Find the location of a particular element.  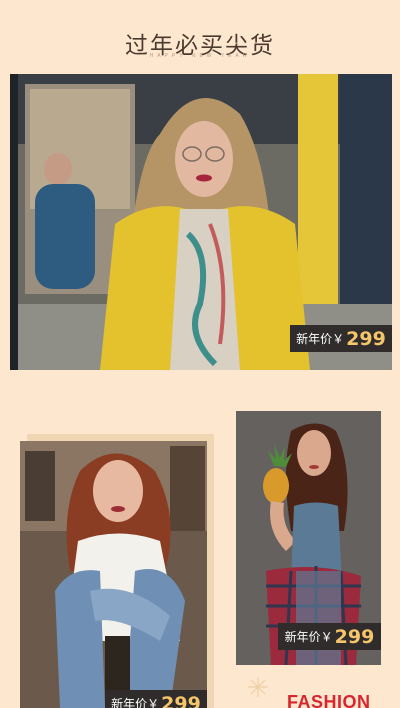

price-tag-3: 新年价￥ 299 is located at coordinates (329, 636).